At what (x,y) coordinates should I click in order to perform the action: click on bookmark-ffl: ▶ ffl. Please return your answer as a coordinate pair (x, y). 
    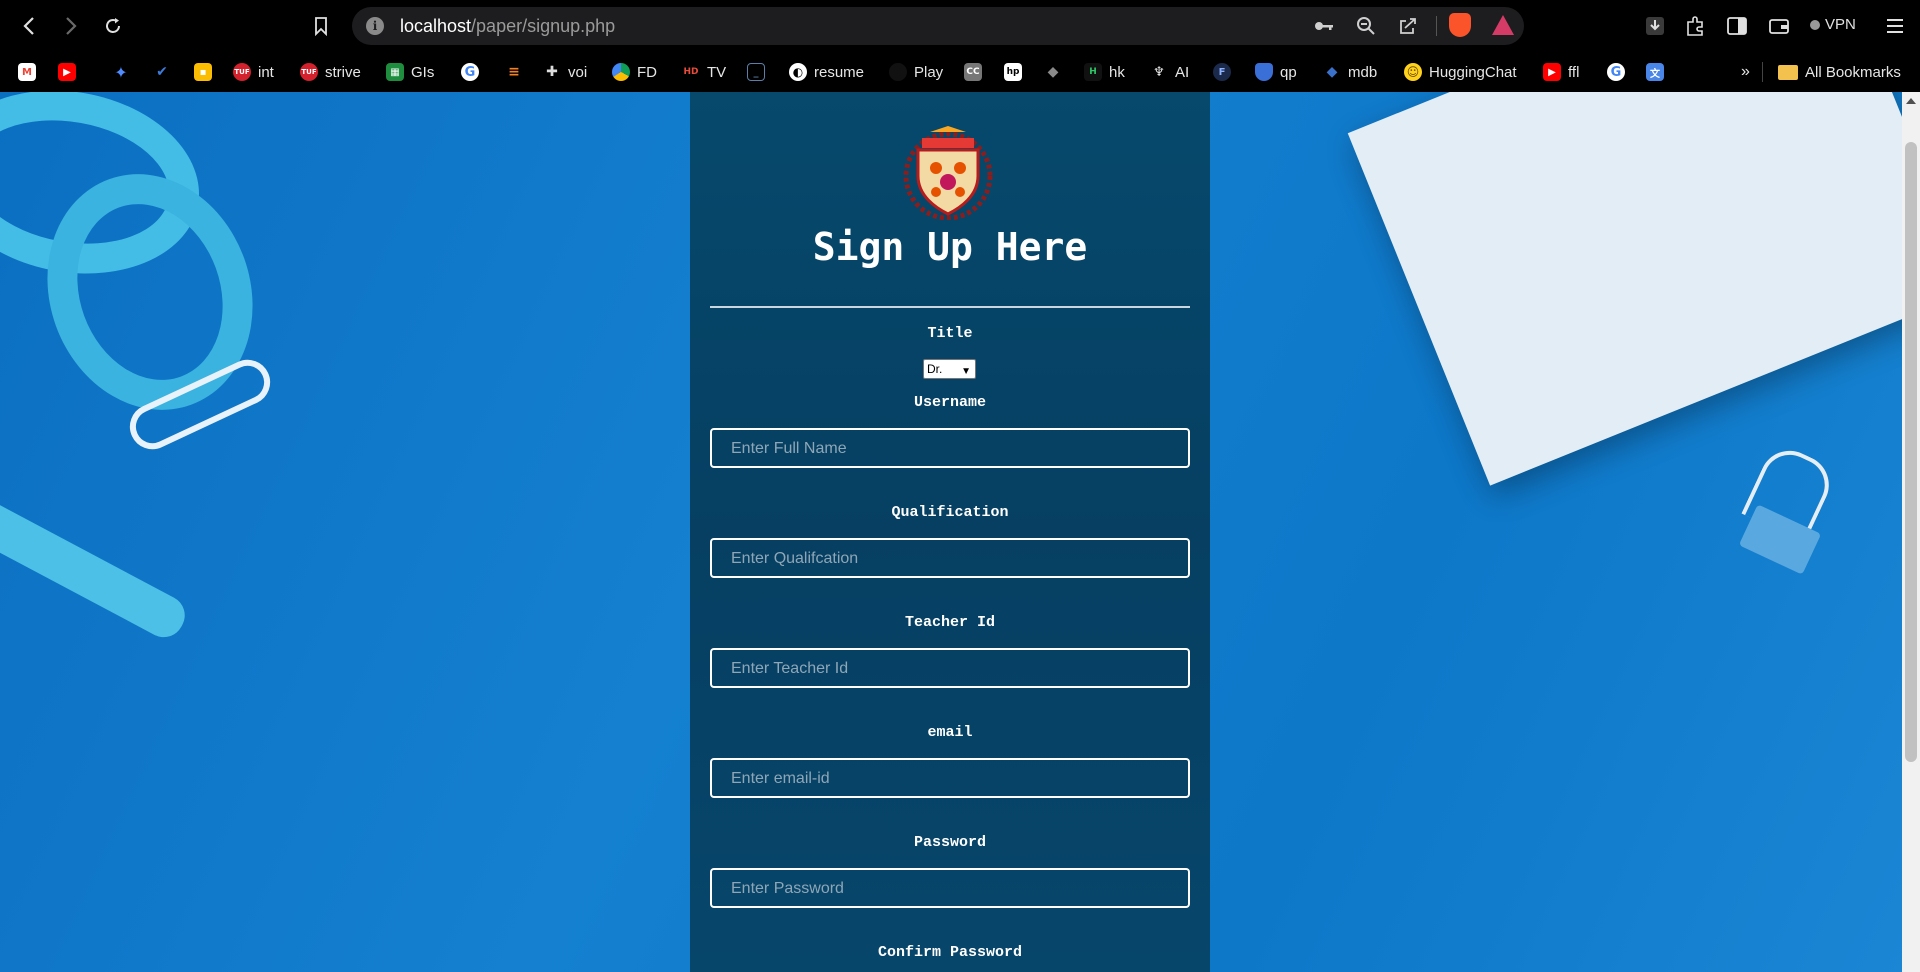
    Looking at the image, I should click on (1561, 72).